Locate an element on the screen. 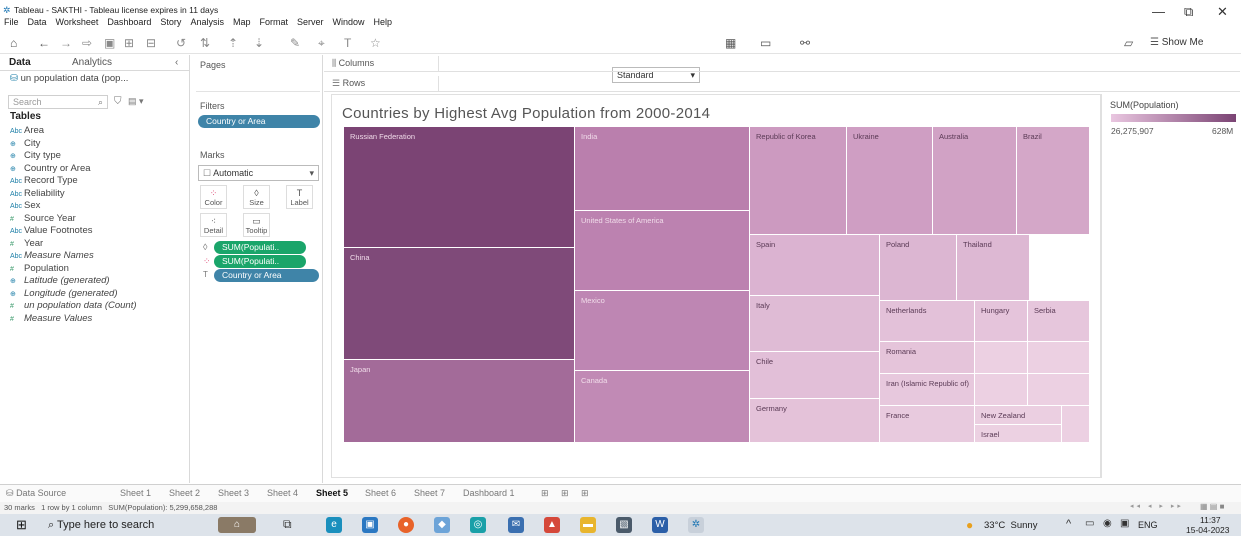  connect-icon: ⇨ is located at coordinates (87, 43).